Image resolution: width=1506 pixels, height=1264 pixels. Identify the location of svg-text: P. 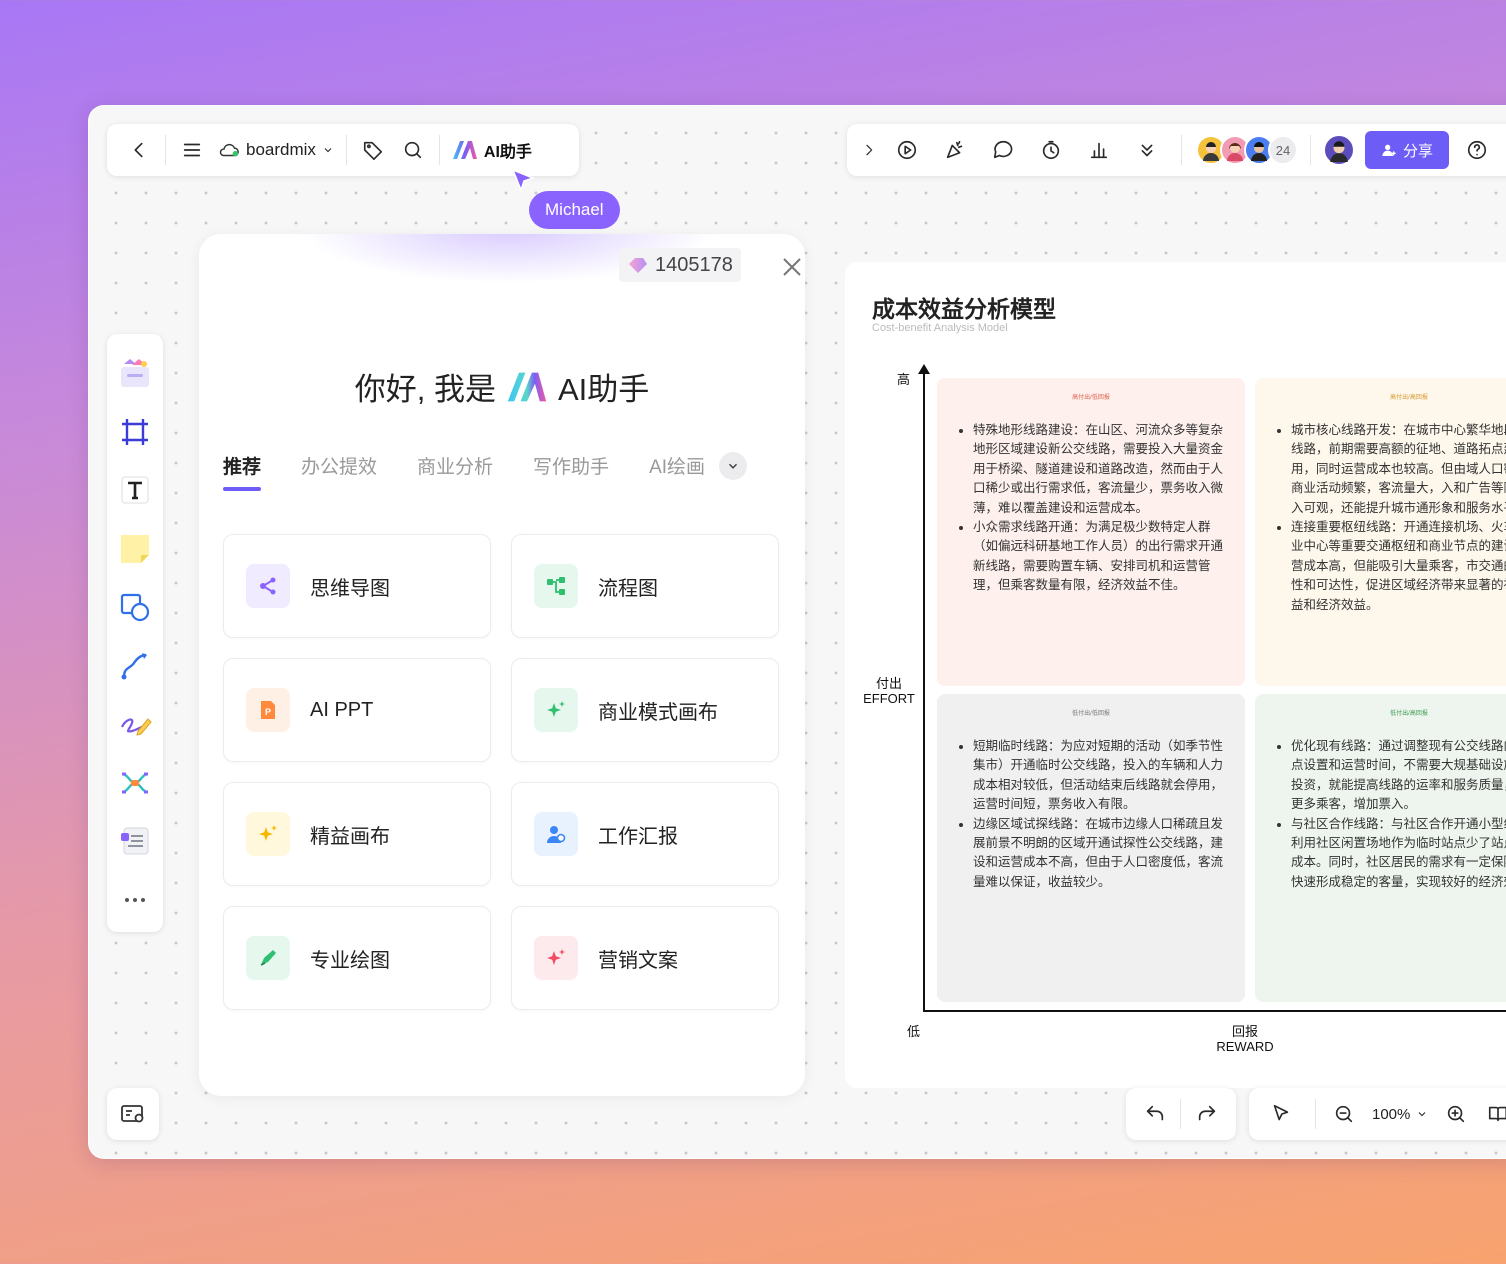
(268, 712).